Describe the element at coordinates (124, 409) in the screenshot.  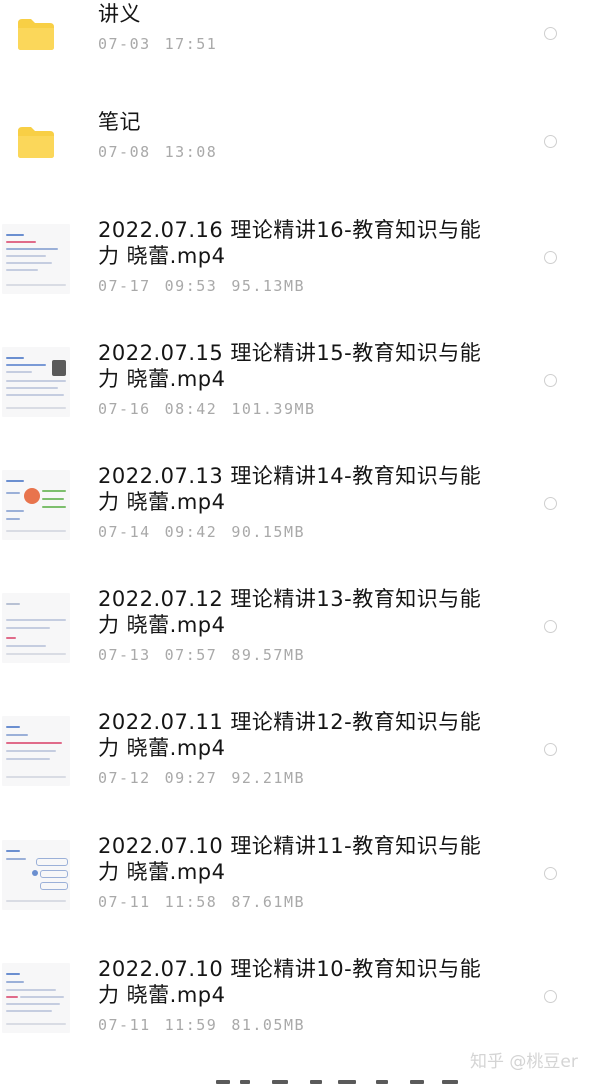
I see `file-date: 07-16` at that location.